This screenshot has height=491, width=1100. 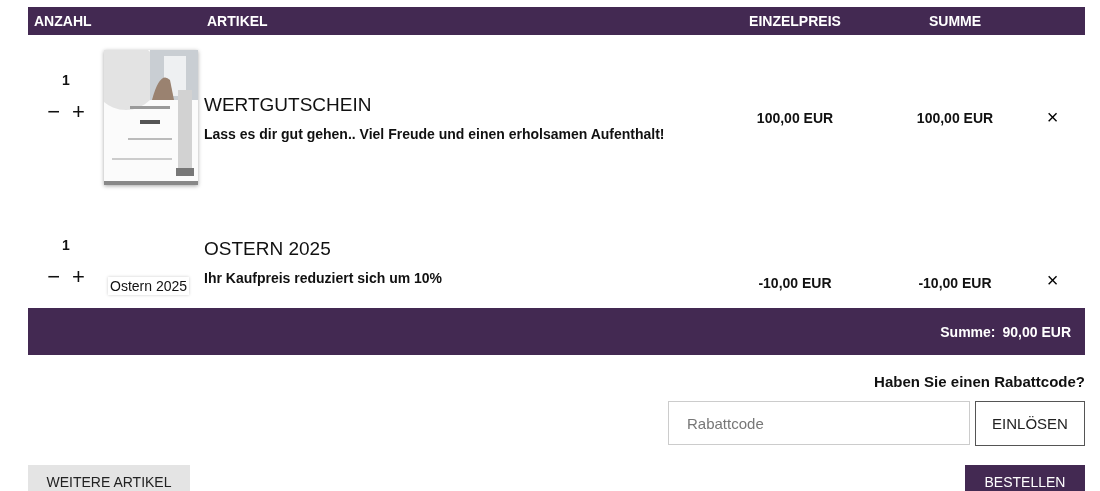 What do you see at coordinates (979, 381) in the screenshot?
I see `coupon-question: Haben Sie einen Rabattcode?` at bounding box center [979, 381].